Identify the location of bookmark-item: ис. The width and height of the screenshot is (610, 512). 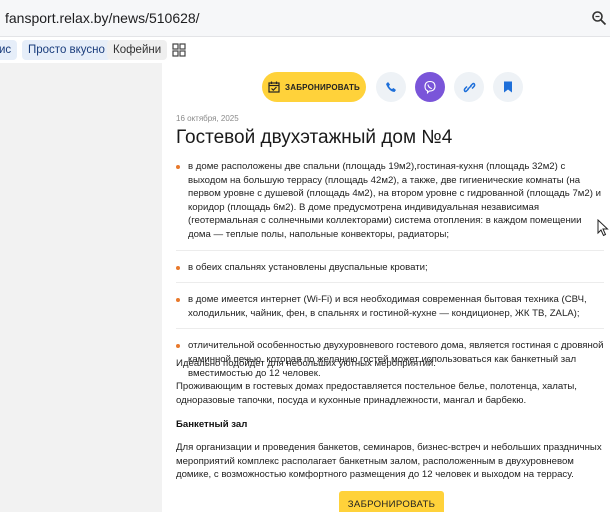
(9, 50).